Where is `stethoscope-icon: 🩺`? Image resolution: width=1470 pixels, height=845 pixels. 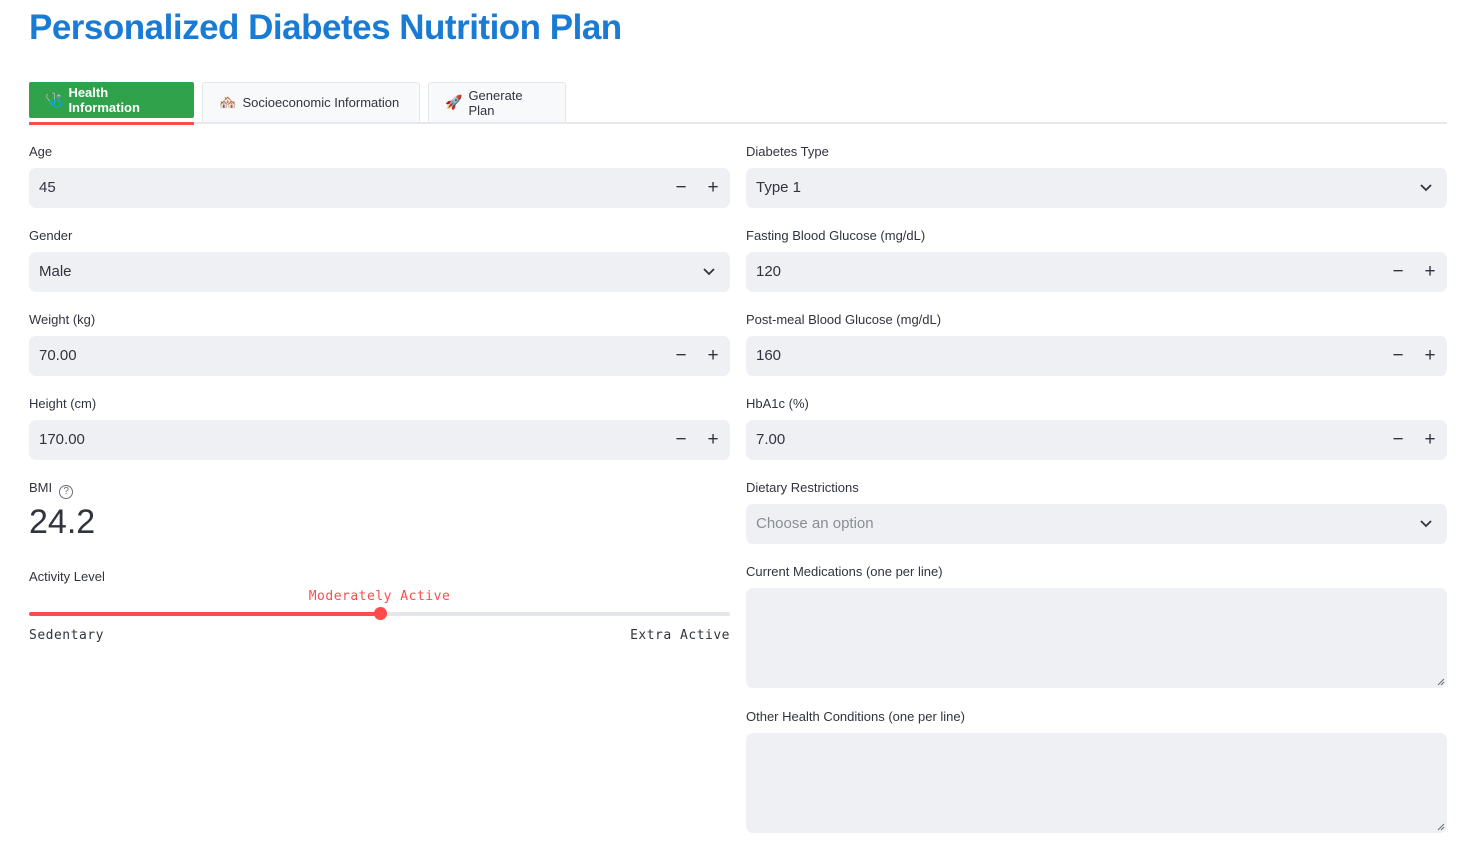 stethoscope-icon: 🩺 is located at coordinates (54, 99).